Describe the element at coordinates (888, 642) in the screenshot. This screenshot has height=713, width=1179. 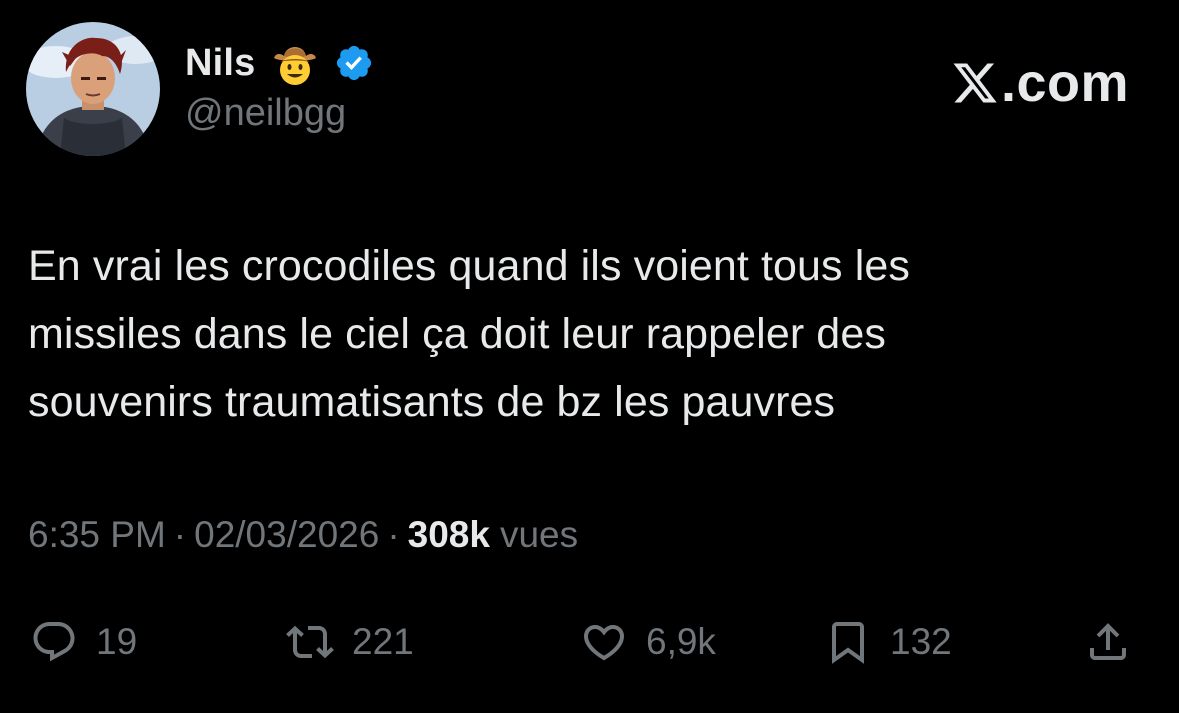
I see `bookmark-button: 132` at that location.